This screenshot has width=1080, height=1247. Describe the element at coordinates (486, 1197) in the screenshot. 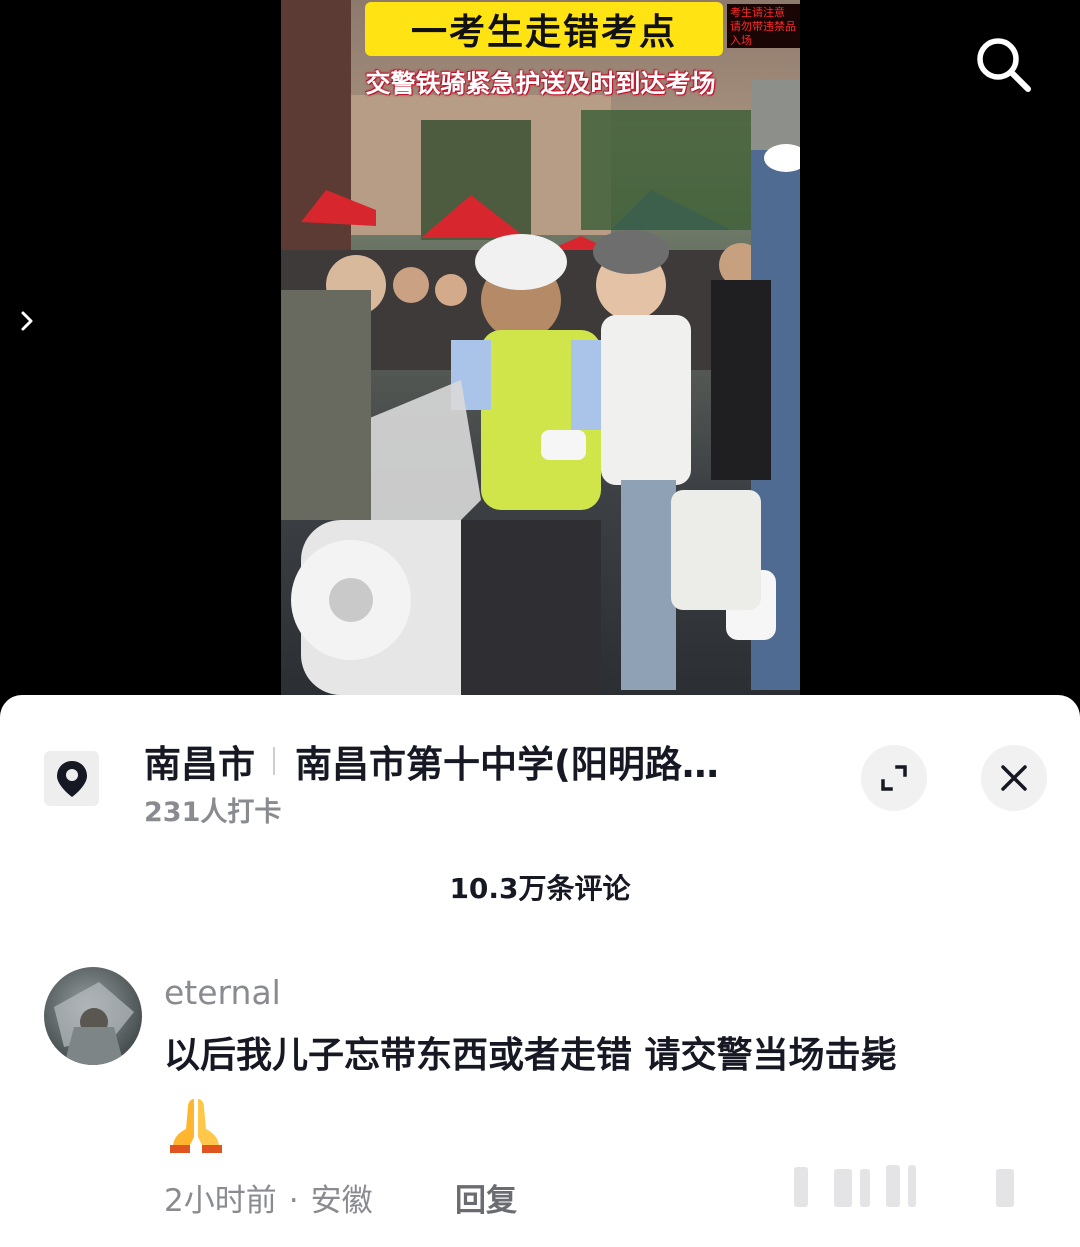

I see `reply-button: 回复` at that location.